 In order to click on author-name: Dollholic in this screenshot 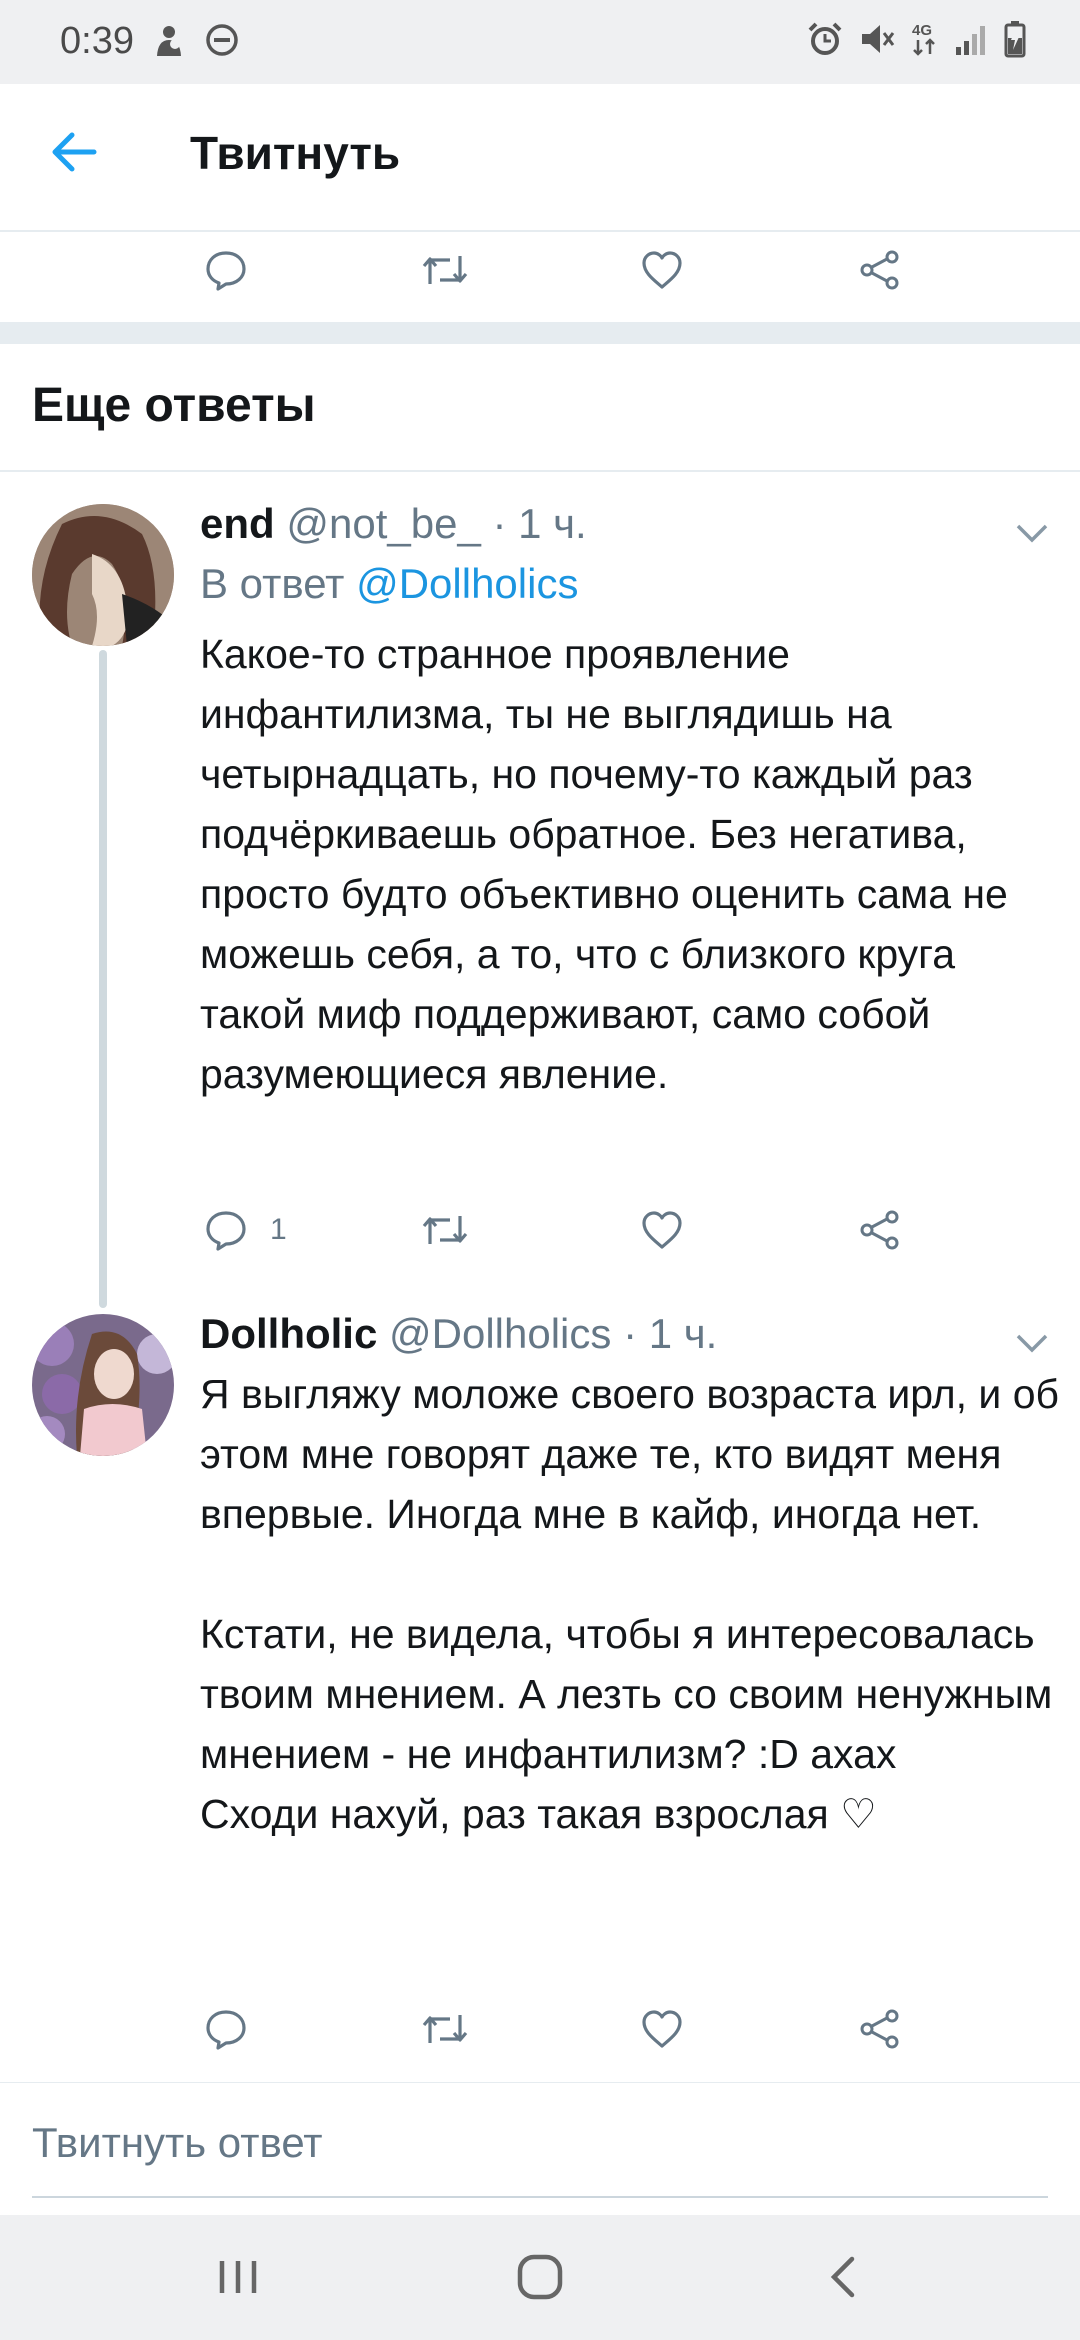, I will do `click(288, 1333)`.